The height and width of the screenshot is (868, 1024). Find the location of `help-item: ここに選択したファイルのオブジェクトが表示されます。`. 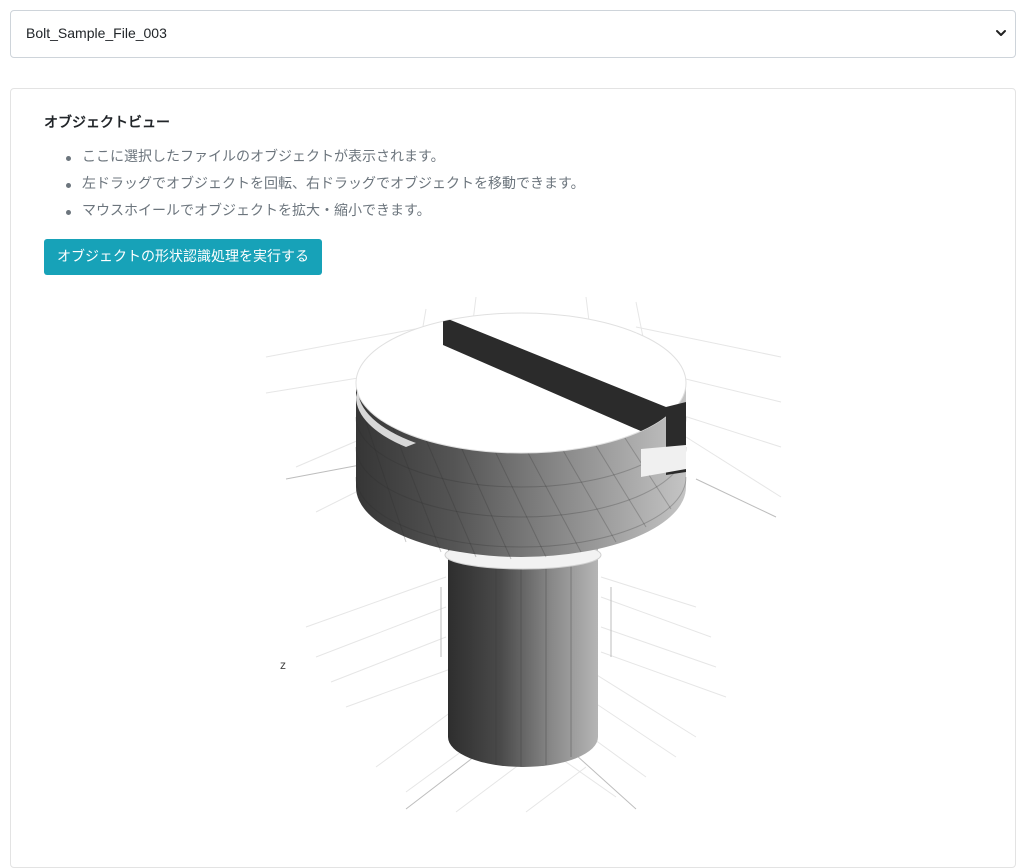

help-item: ここに選択したファイルのオブジェクトが表示されます。 is located at coordinates (325, 157).